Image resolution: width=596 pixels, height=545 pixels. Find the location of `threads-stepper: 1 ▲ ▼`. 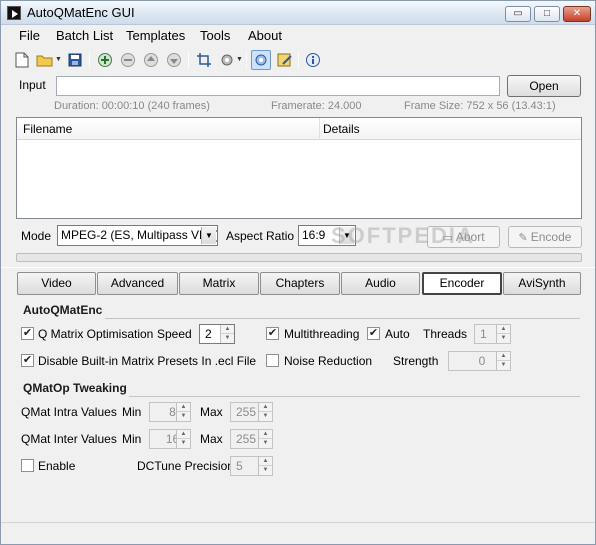

threads-stepper: 1 ▲ ▼ is located at coordinates (492, 334).